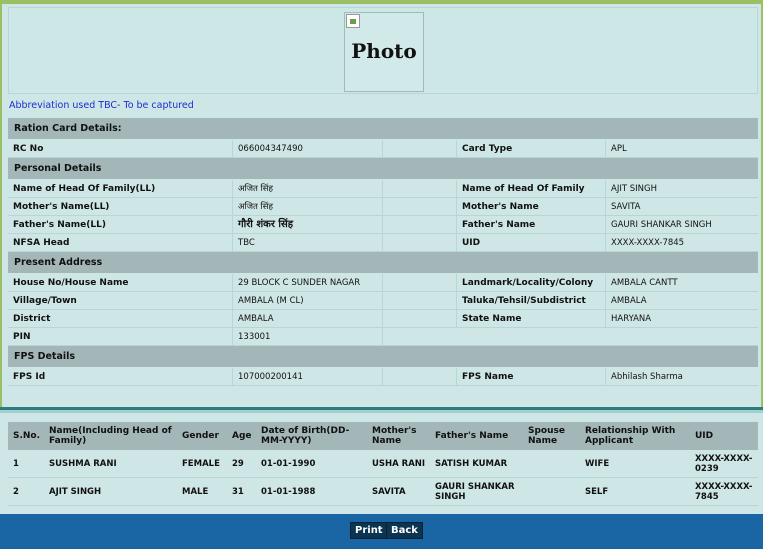 The height and width of the screenshot is (549, 763). Describe the element at coordinates (626, 207) in the screenshot. I see `field-value: SAVITA` at that location.